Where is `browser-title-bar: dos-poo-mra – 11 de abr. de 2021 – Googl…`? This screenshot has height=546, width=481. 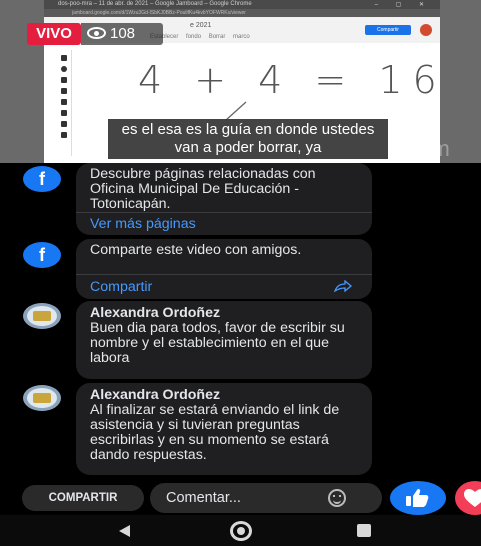
browser-title-bar: dos-poo-mra – 11 de abr. de 2021 – Googl… is located at coordinates (242, 4).